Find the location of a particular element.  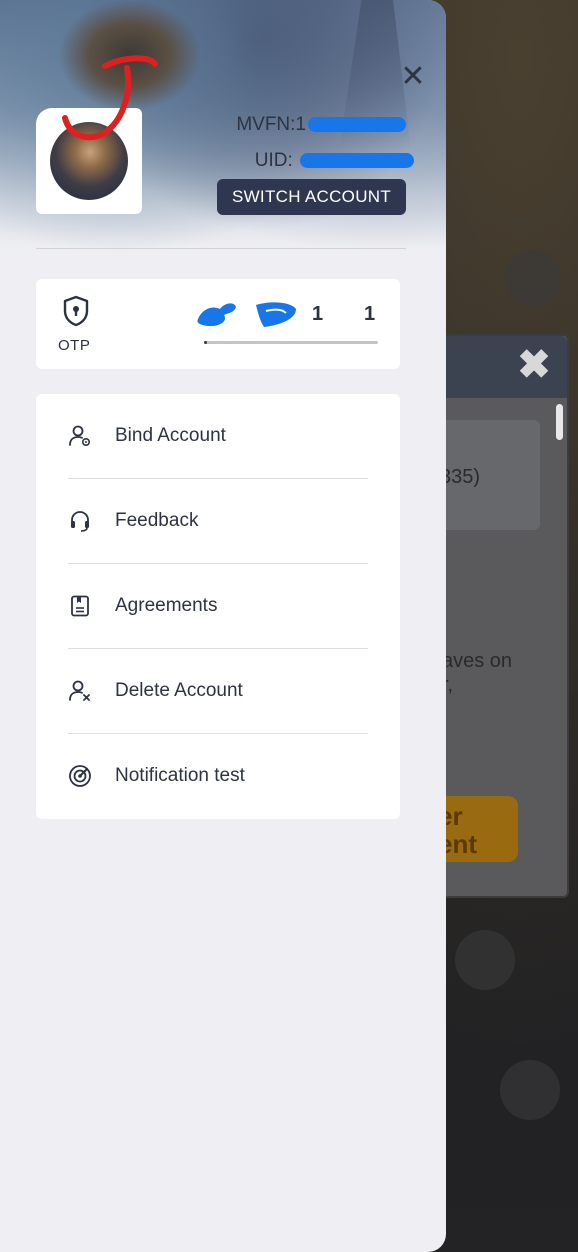

document-icon is located at coordinates (80, 606).